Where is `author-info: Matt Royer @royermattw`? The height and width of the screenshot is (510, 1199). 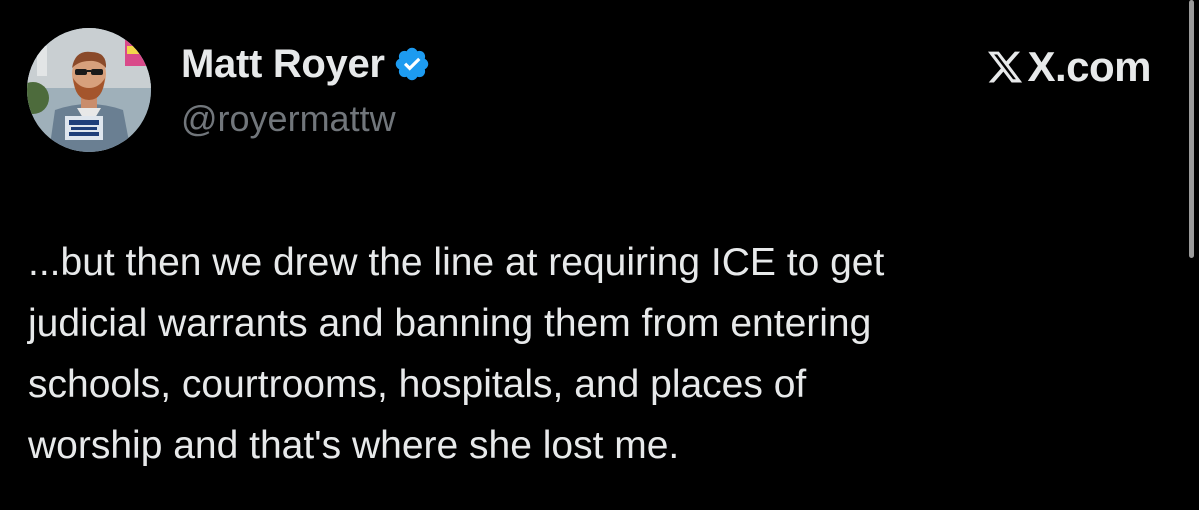 author-info: Matt Royer @royermattw is located at coordinates (306, 90).